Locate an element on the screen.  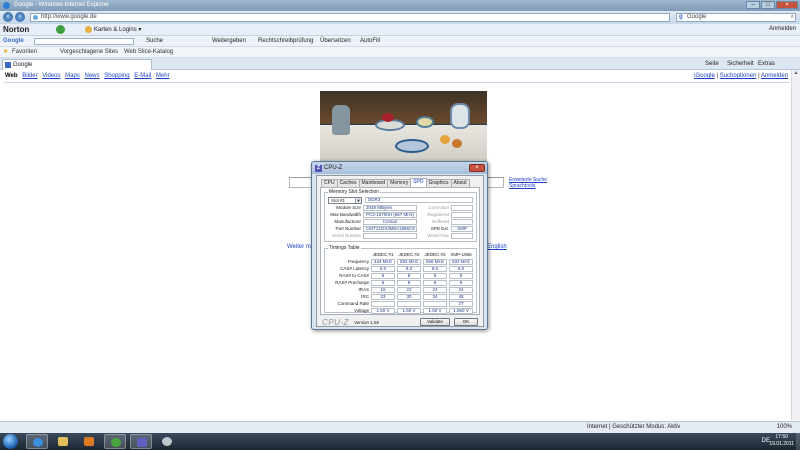
command-extras: Extras is located at coordinates (766, 64).